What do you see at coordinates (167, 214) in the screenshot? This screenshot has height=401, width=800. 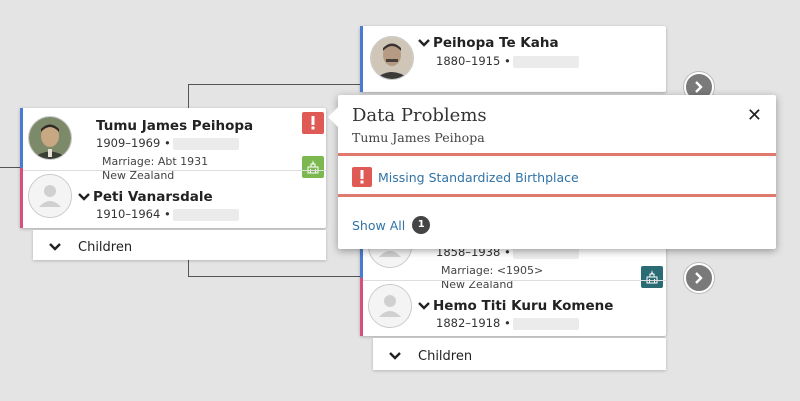 I see `person-dates: 1910–1964 •` at bounding box center [167, 214].